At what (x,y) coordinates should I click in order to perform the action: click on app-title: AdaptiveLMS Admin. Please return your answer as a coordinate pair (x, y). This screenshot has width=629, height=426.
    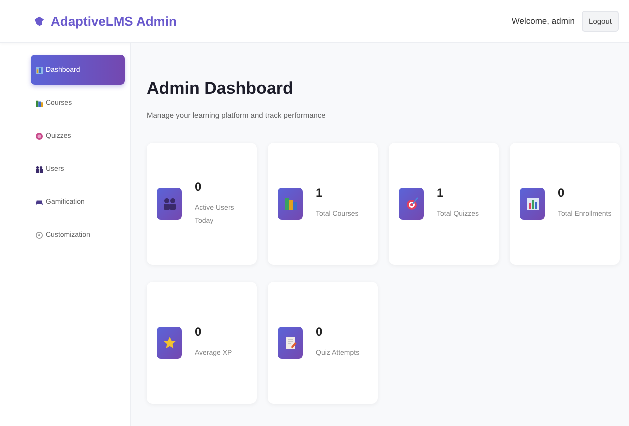
    Looking at the image, I should click on (114, 21).